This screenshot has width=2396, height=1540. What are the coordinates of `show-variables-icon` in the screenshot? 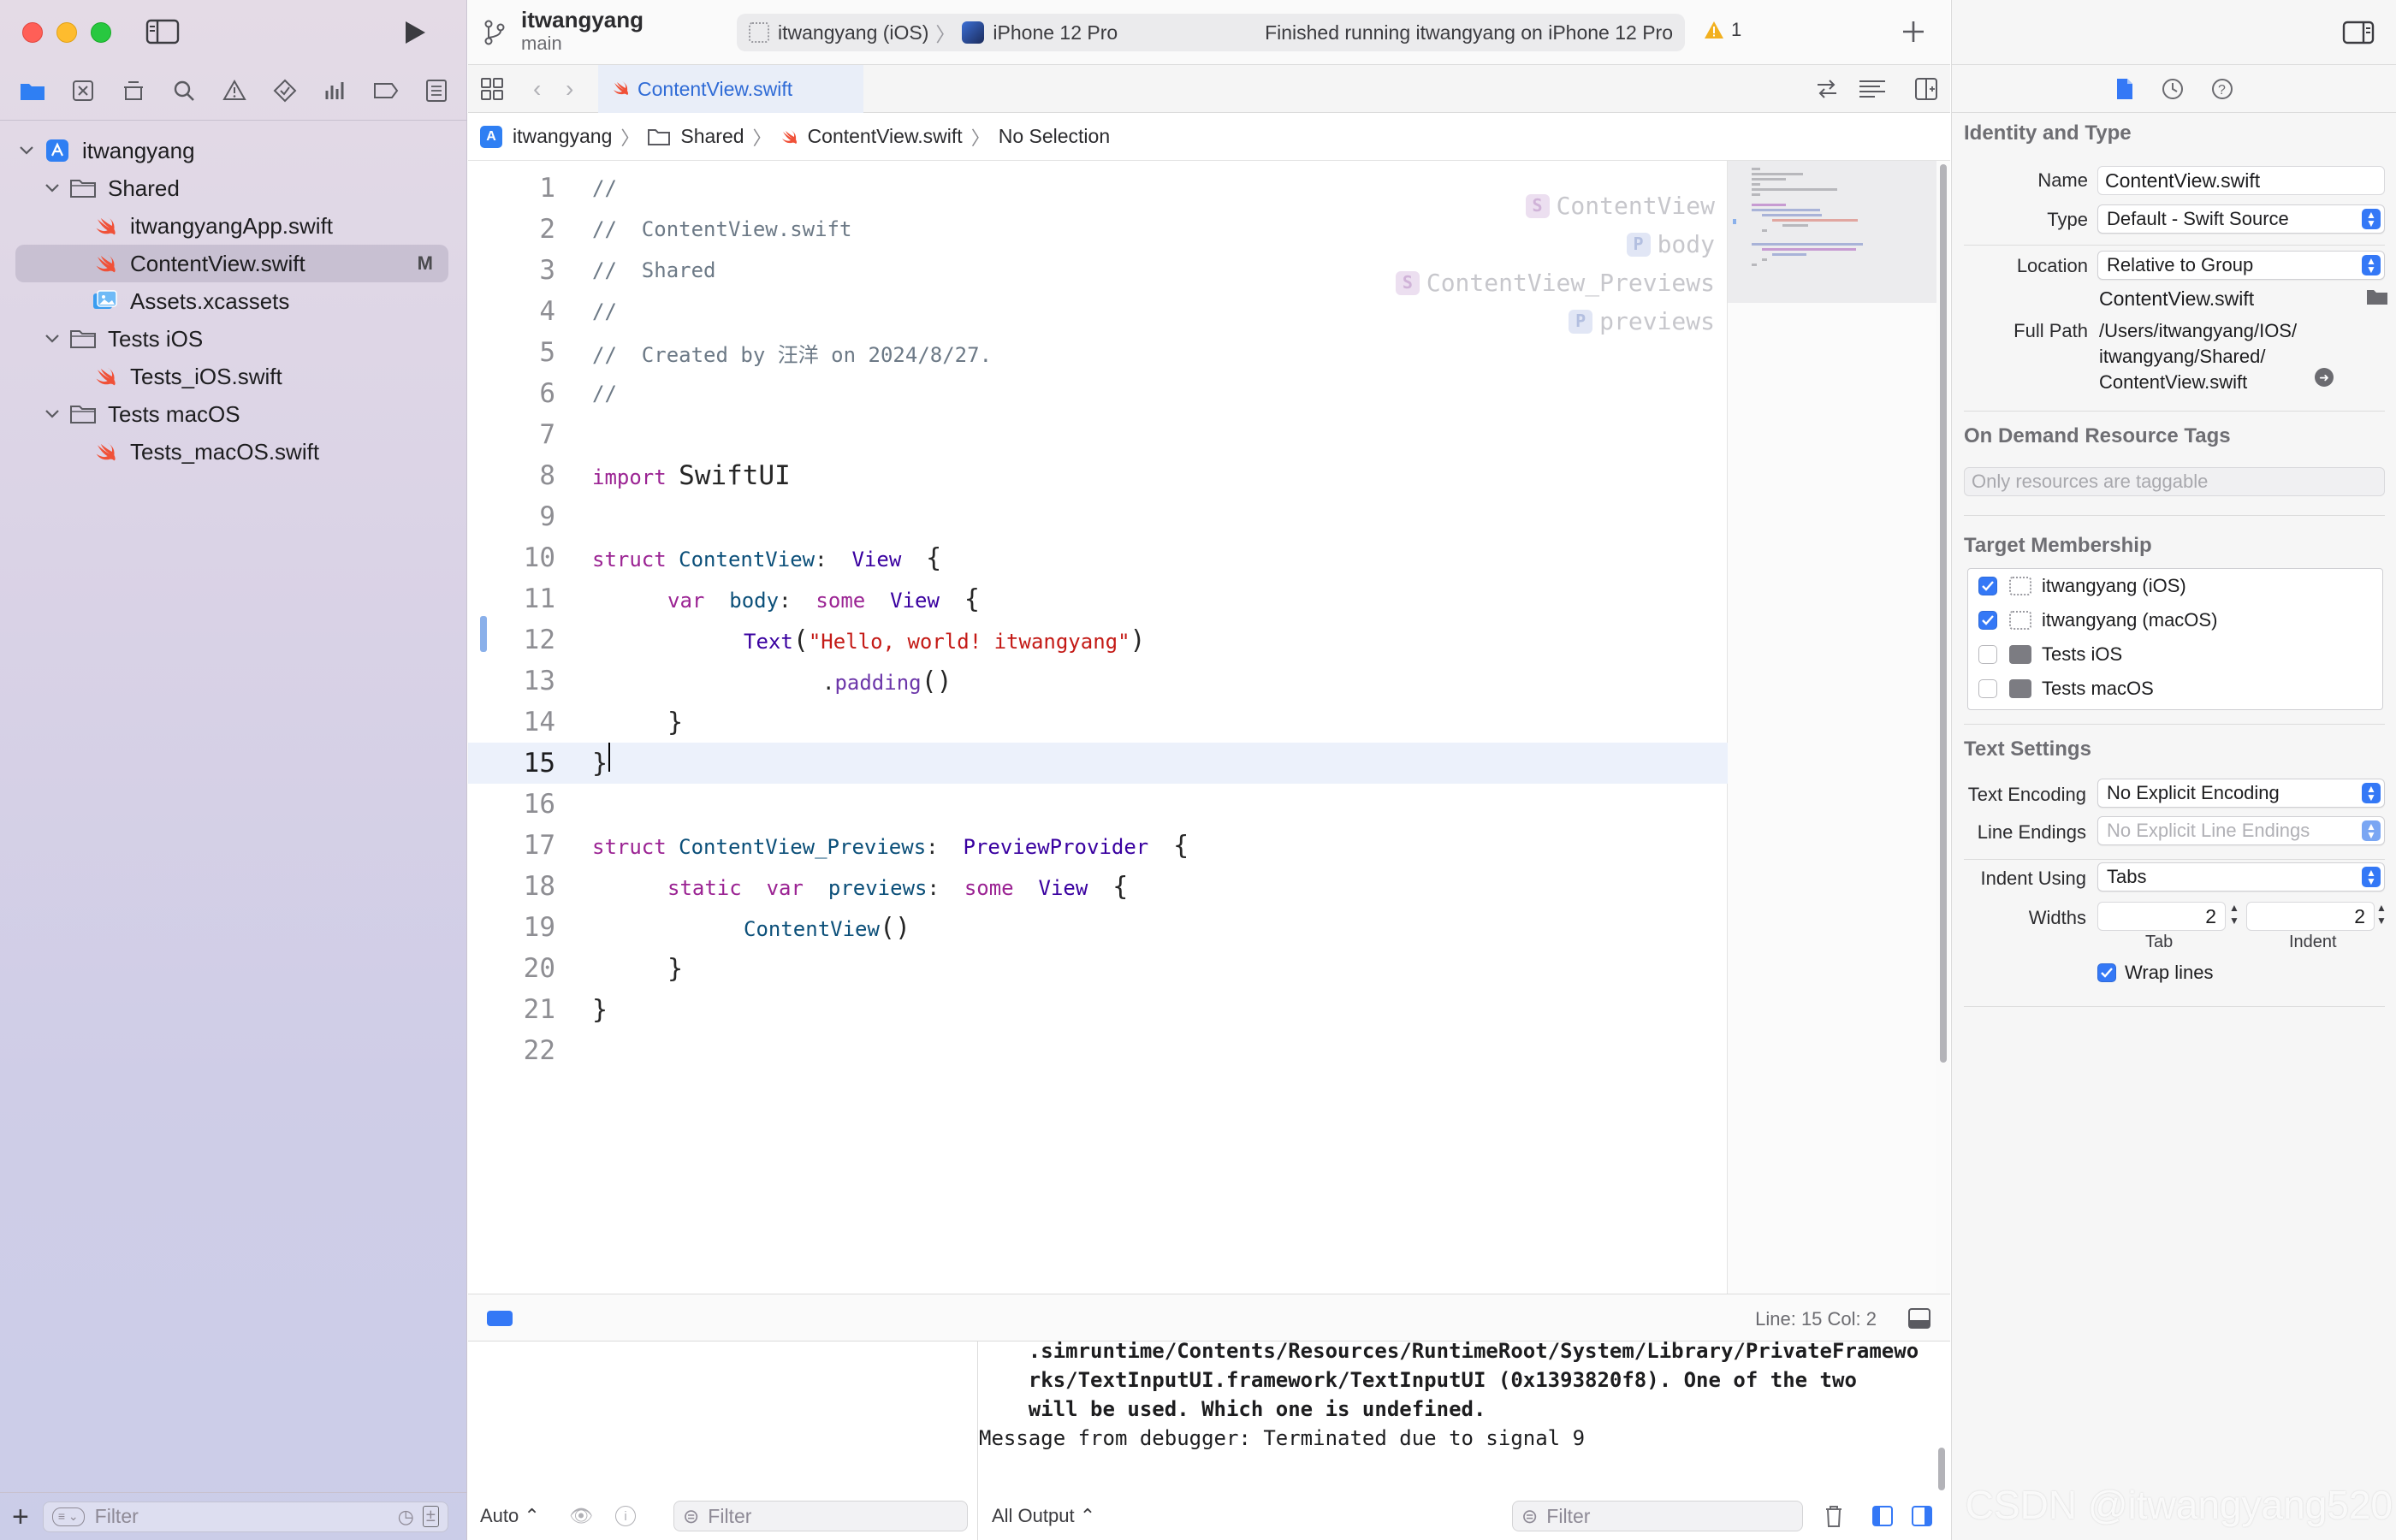 It's located at (1883, 1516).